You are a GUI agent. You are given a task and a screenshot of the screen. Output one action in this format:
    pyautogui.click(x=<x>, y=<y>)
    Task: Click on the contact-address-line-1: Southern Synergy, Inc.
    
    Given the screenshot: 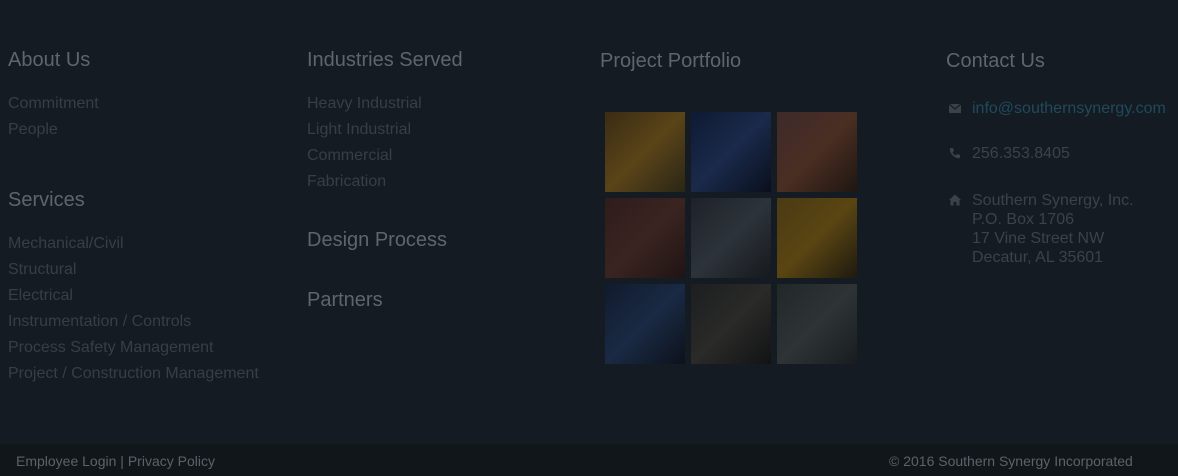 What is the action you would take?
    pyautogui.click(x=1053, y=200)
    